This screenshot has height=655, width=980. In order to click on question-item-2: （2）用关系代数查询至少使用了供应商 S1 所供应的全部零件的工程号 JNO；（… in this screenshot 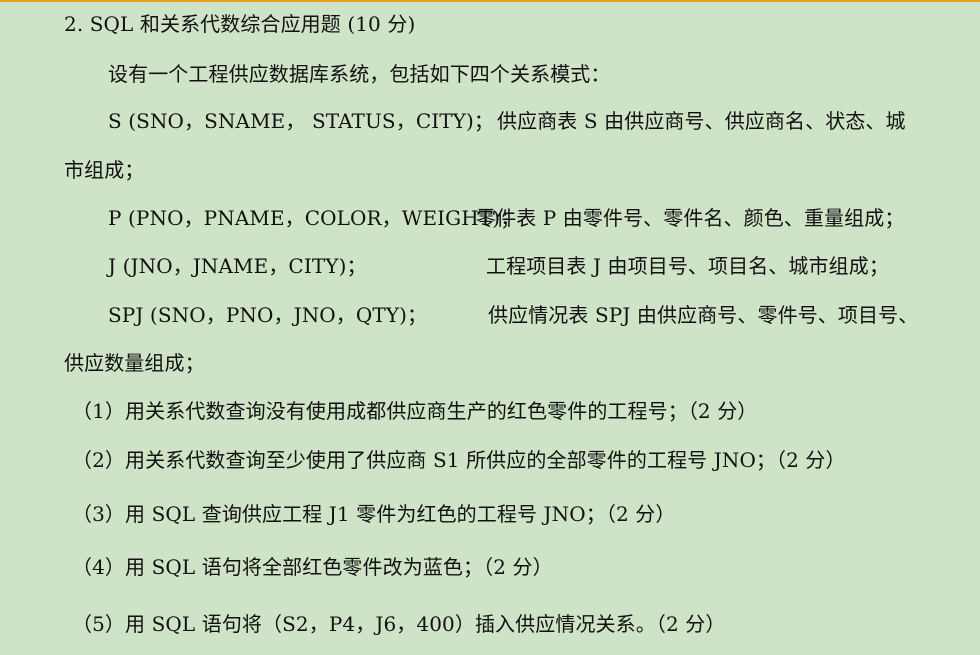, I will do `click(459, 460)`.